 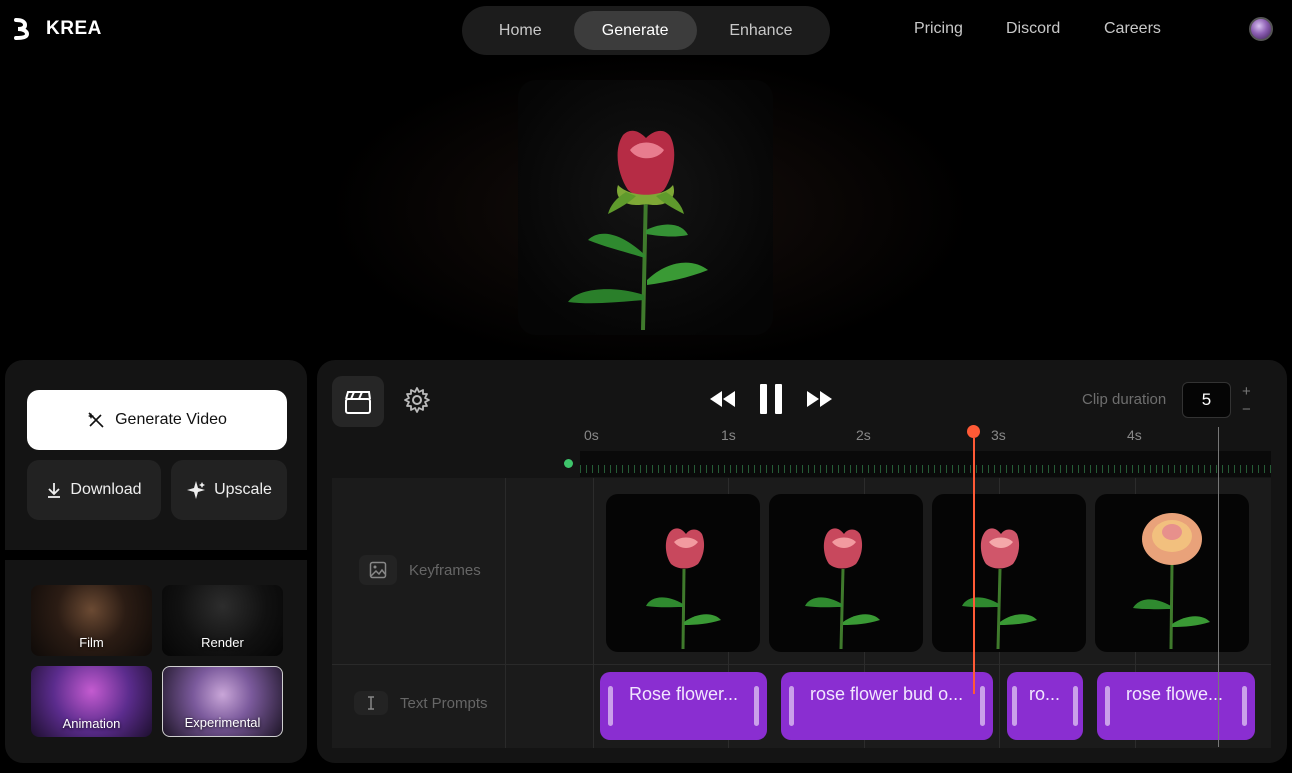 I want to click on clip-duration-input: 5, so click(x=1206, y=400).